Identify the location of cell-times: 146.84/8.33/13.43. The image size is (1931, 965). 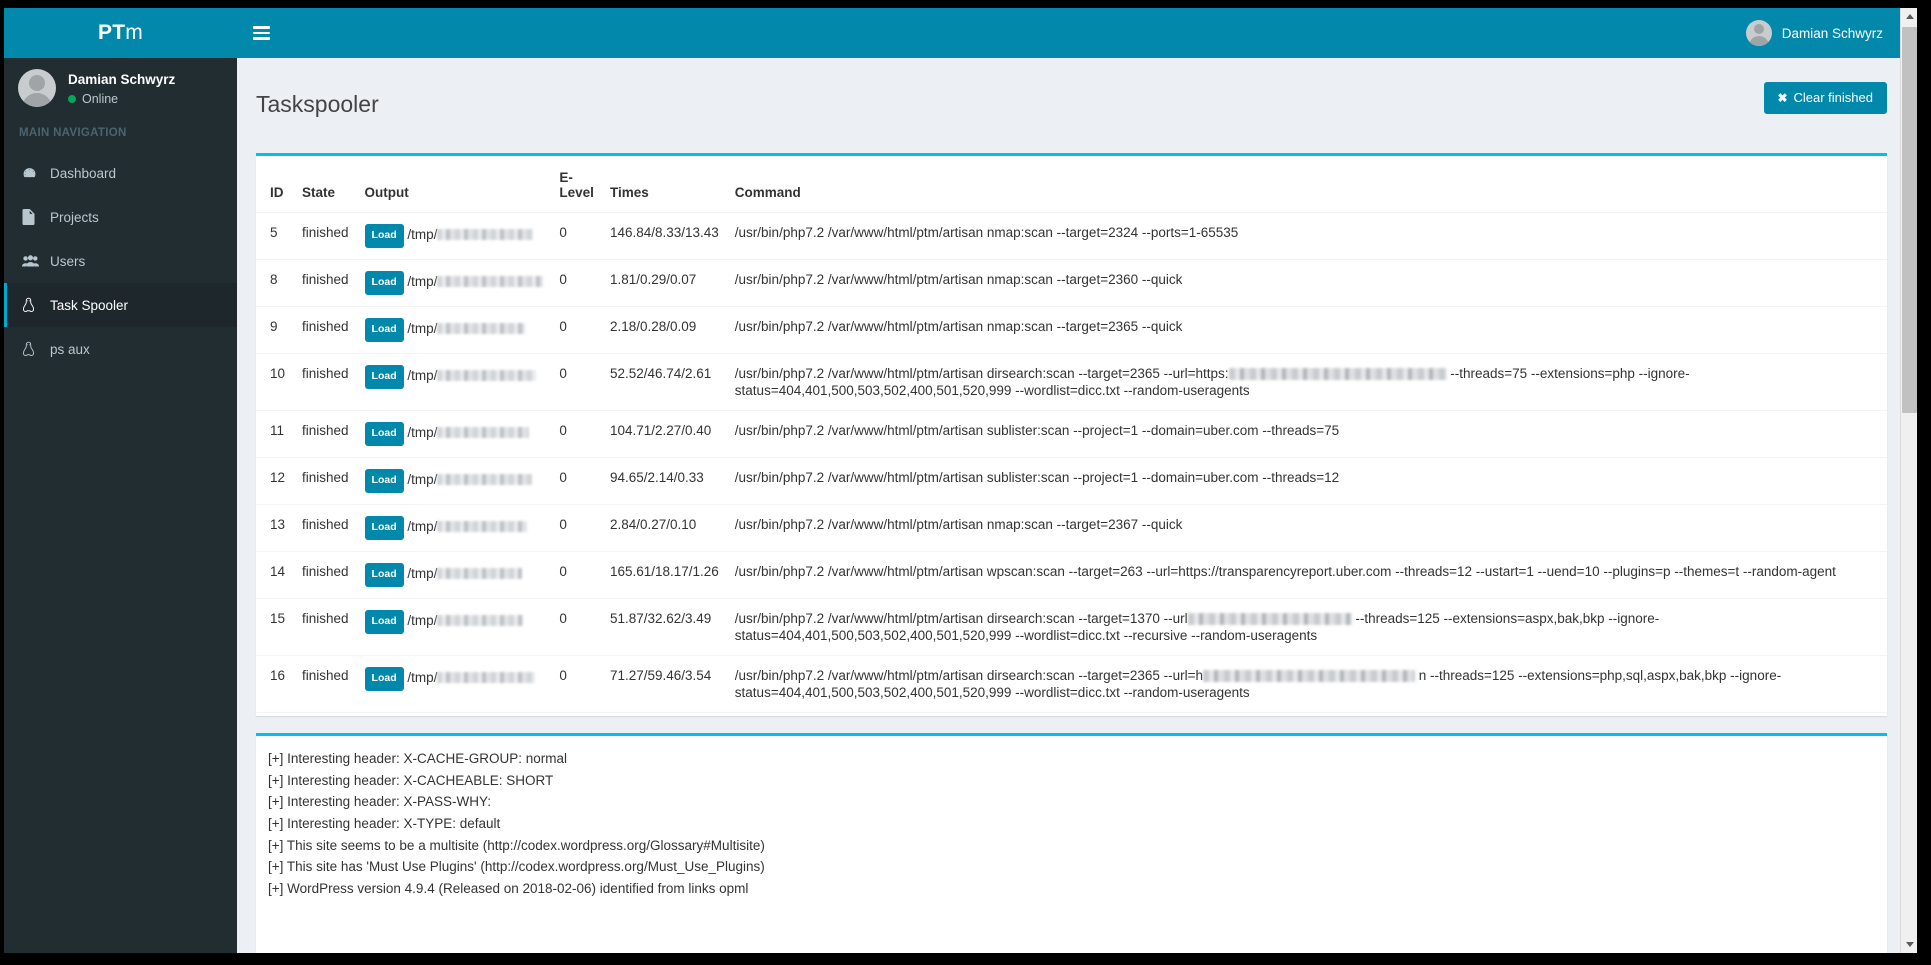
(664, 232).